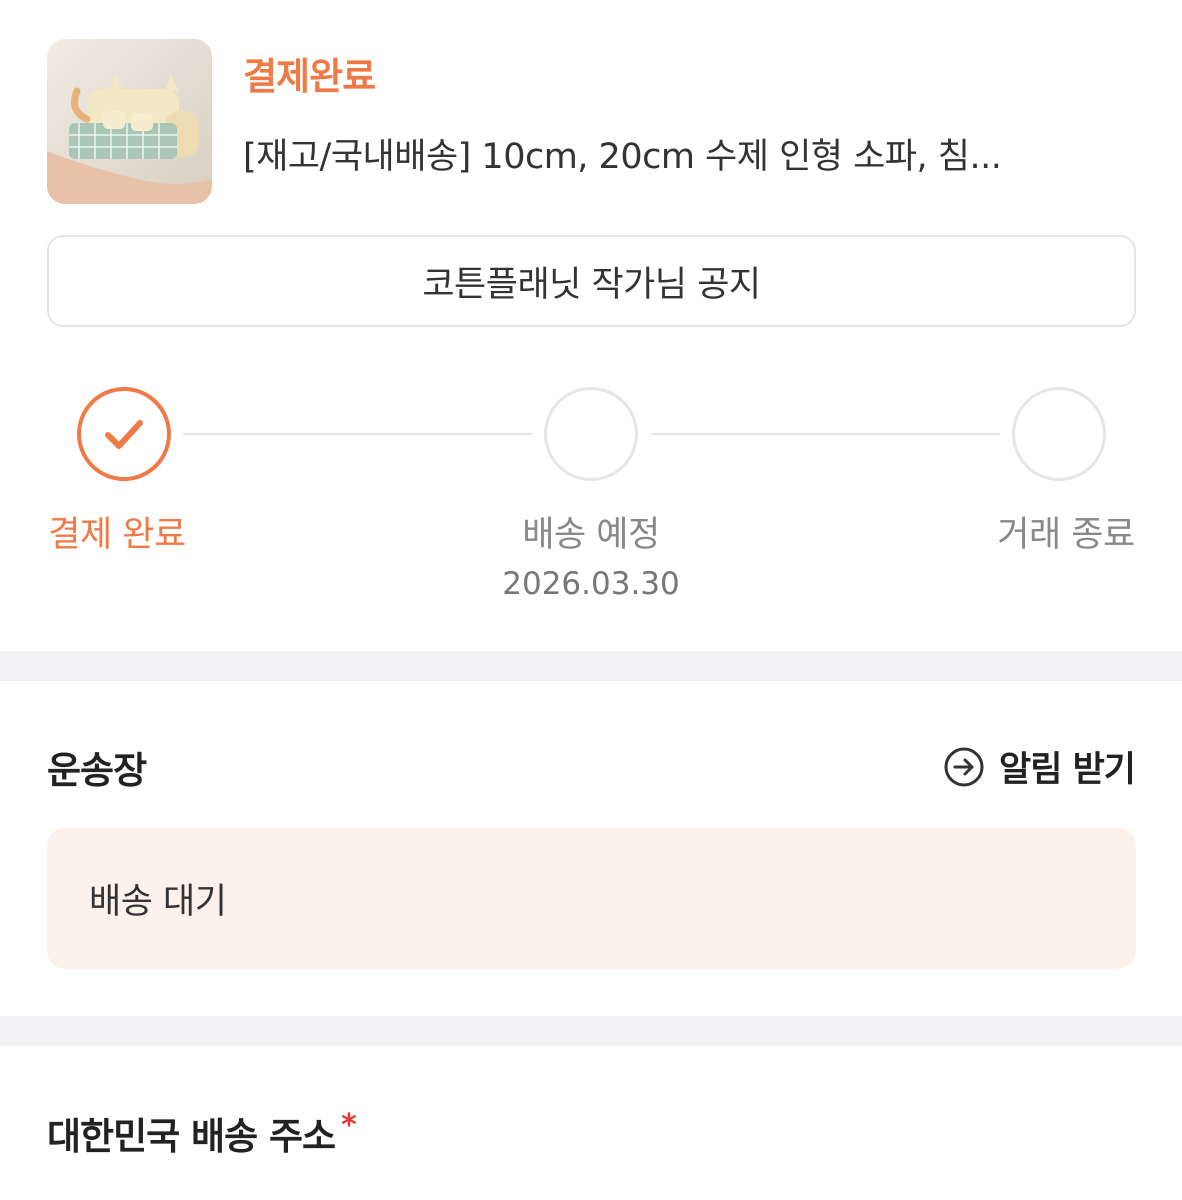  What do you see at coordinates (1066, 535) in the screenshot?
I see `step-label-complete: 거래 종료` at bounding box center [1066, 535].